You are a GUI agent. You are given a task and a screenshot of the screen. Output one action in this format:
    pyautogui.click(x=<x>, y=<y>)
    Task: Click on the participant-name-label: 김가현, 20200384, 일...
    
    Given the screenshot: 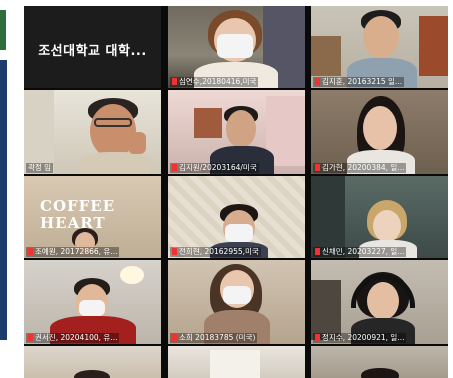 What is the action you would take?
    pyautogui.click(x=360, y=168)
    